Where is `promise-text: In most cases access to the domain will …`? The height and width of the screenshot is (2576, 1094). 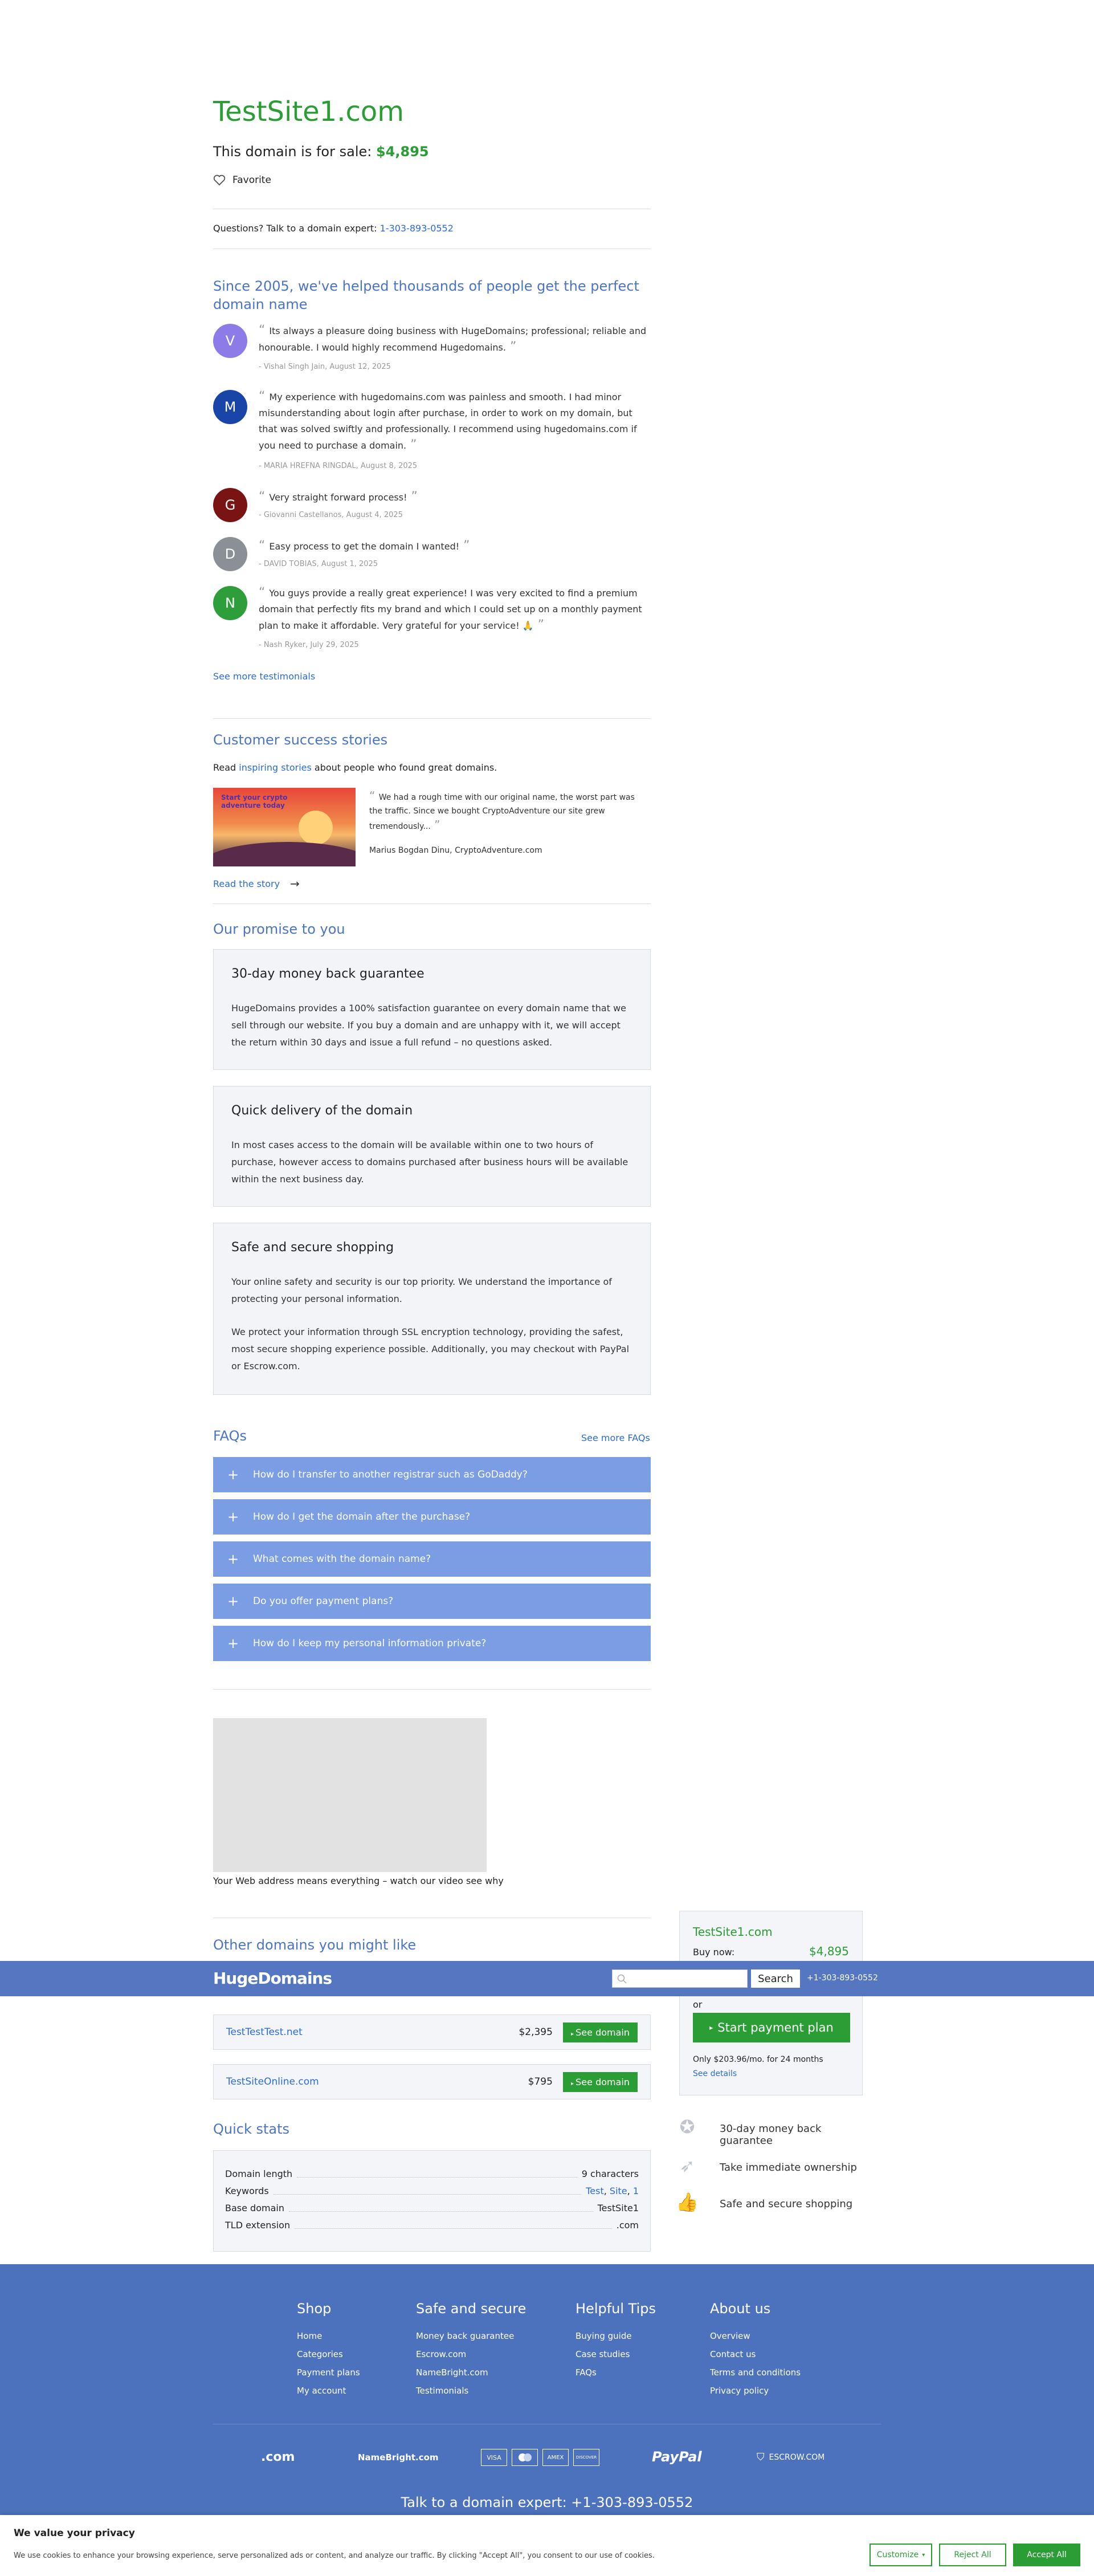 promise-text: In most cases access to the domain will … is located at coordinates (429, 1162).